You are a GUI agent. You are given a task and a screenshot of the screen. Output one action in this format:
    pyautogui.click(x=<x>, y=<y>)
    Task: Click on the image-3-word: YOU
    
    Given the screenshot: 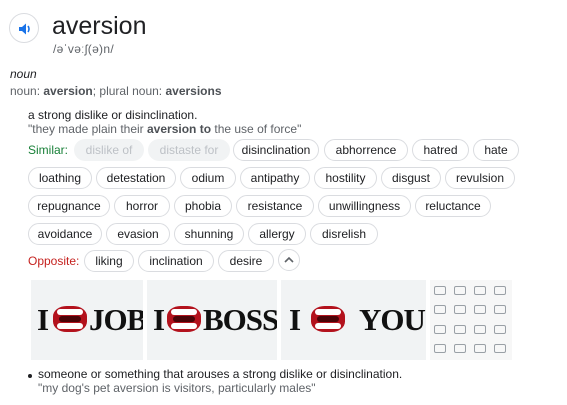 What is the action you would take?
    pyautogui.click(x=392, y=319)
    